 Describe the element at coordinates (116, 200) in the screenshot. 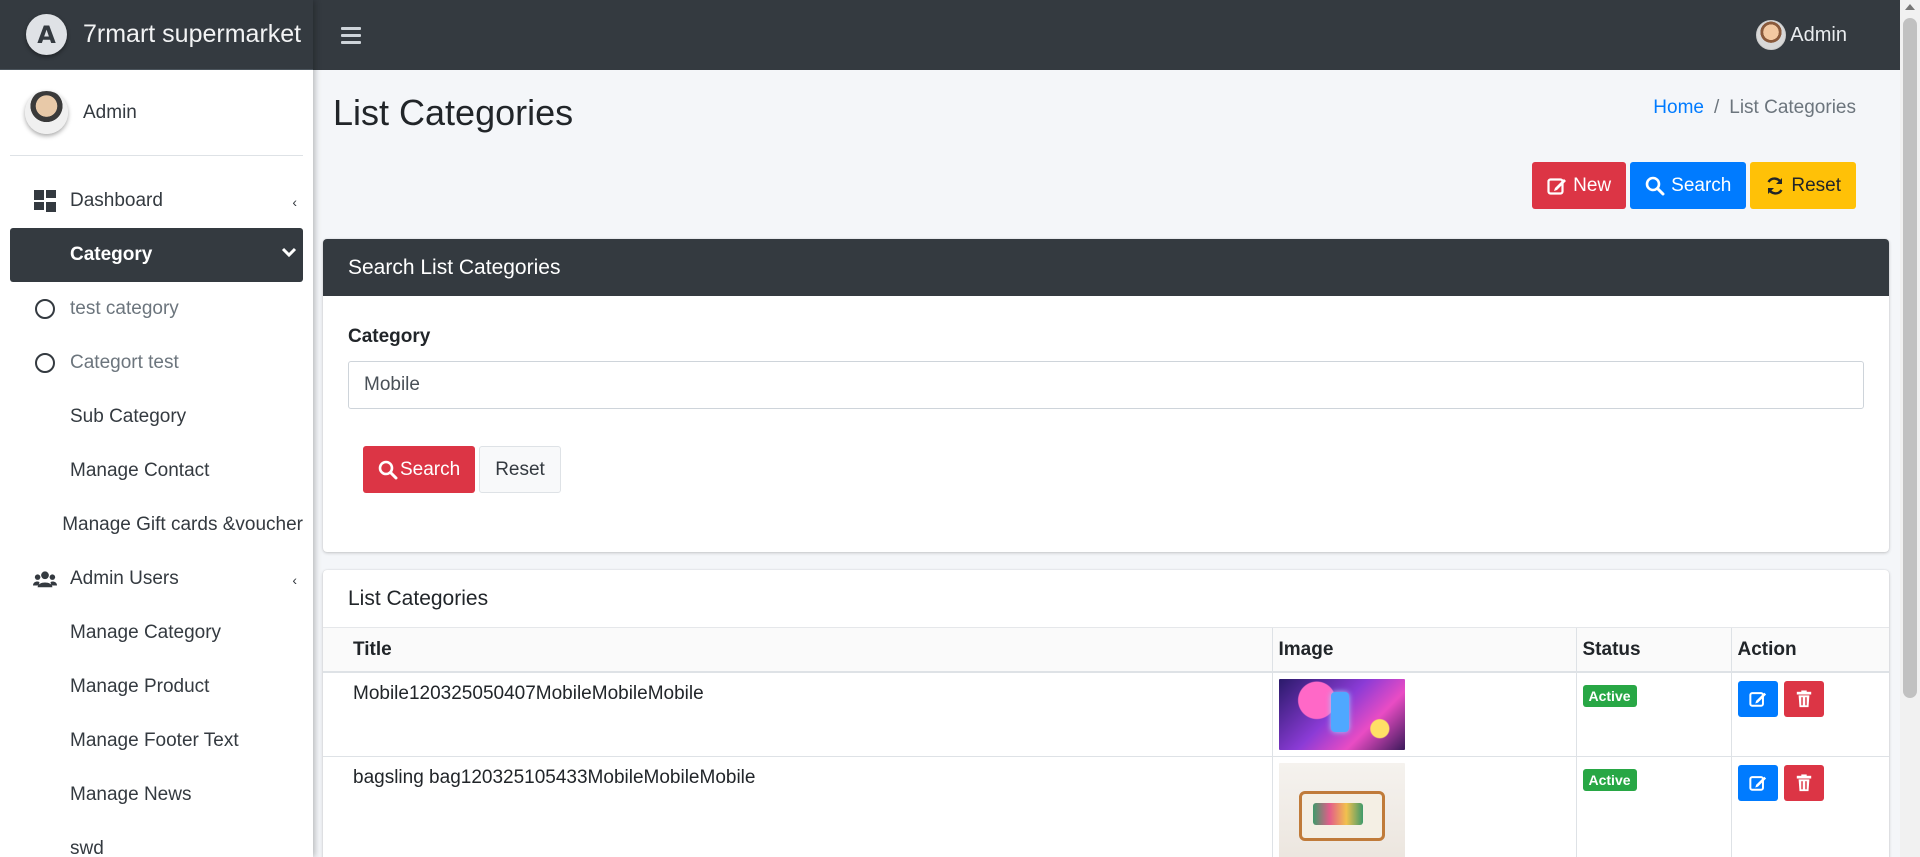

I see `sidebar-item-label: Dashboard` at that location.